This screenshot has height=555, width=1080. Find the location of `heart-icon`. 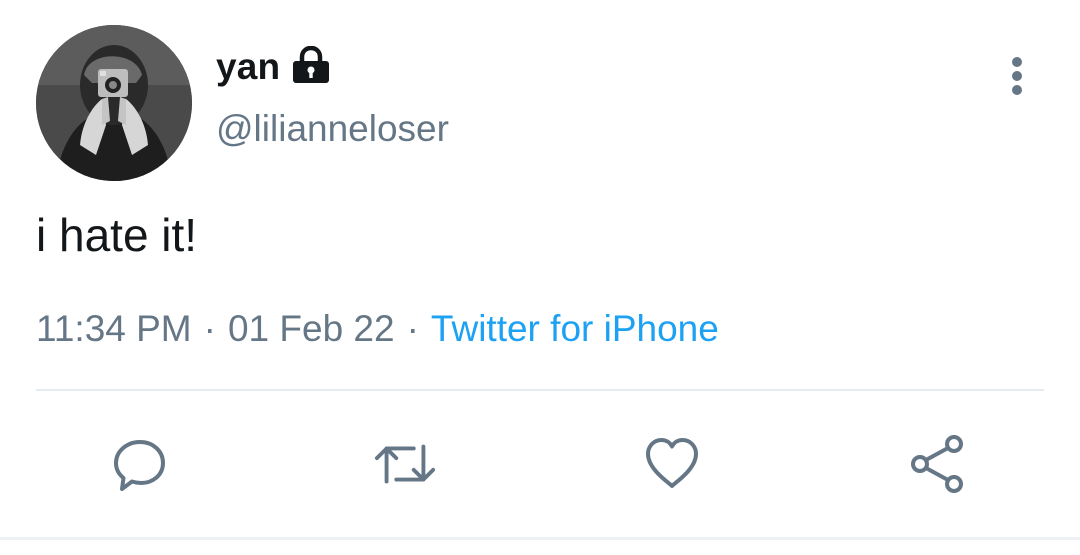

heart-icon is located at coordinates (672, 463).